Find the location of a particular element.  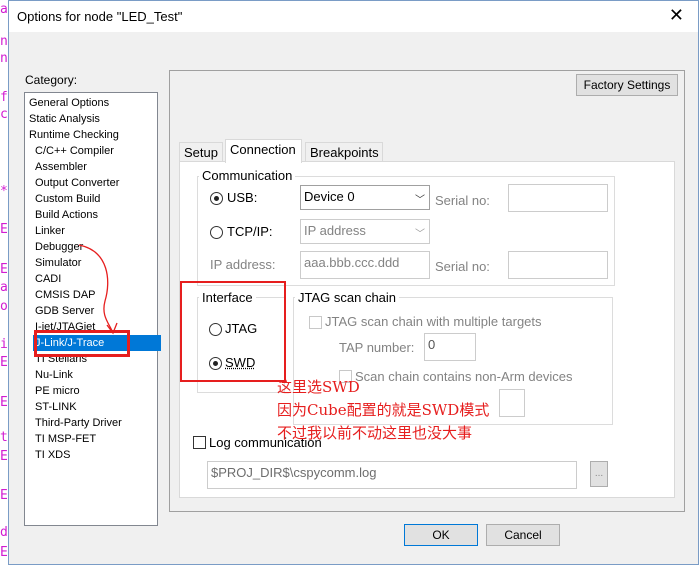

serial-no-label: Serial no: is located at coordinates (462, 200).